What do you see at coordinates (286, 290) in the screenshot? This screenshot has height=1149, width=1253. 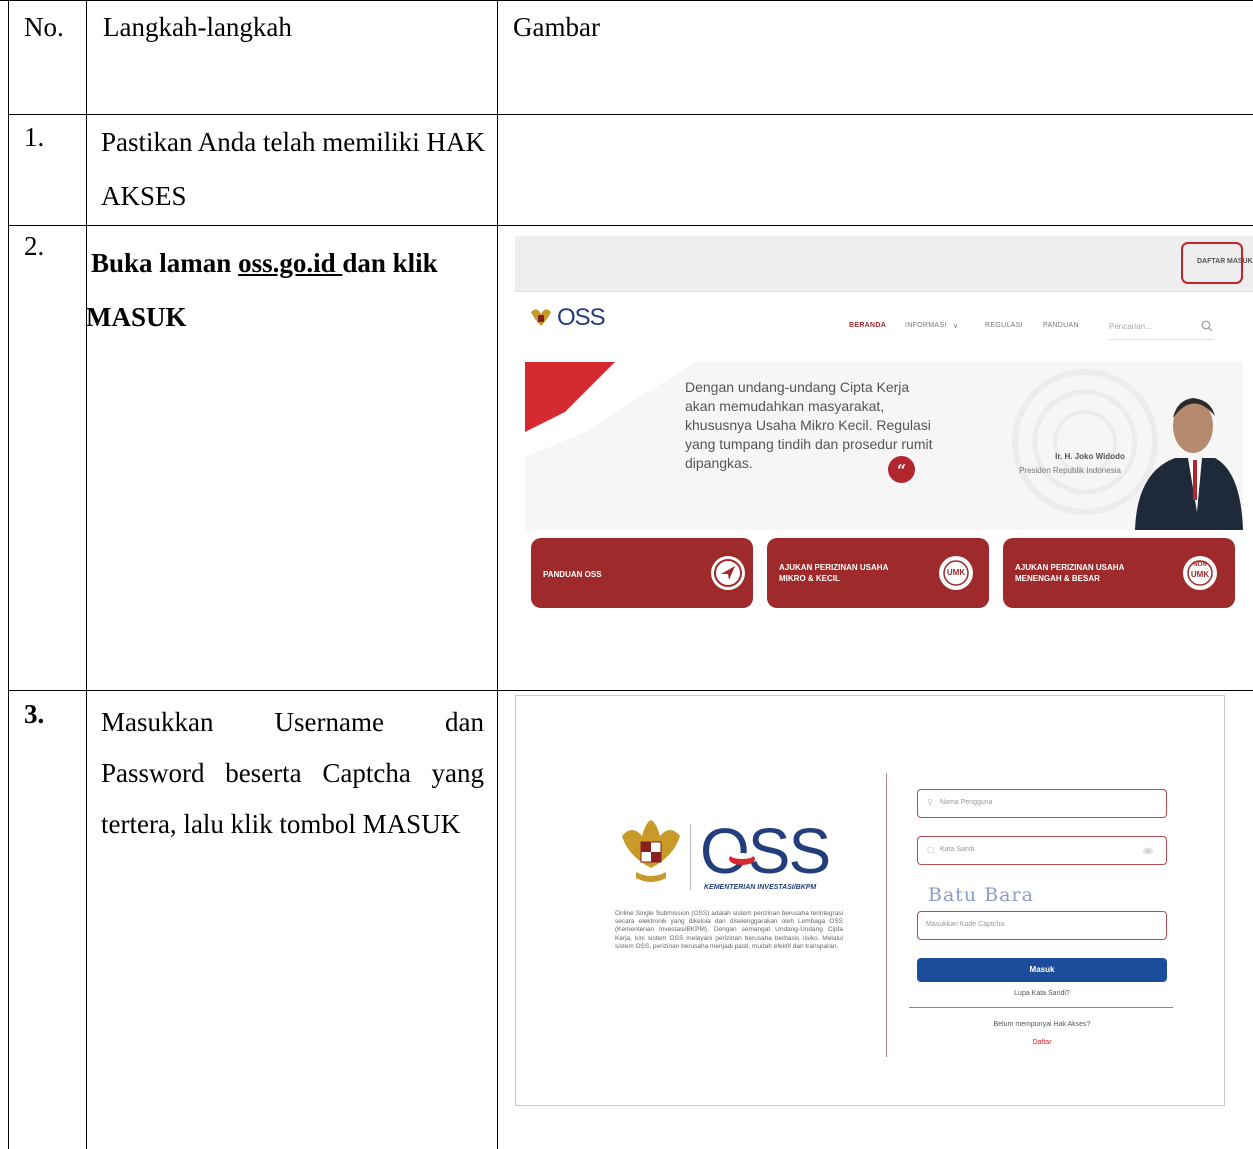 I see `row2-text: Buka laman oss.go.id dan klik MASUK` at bounding box center [286, 290].